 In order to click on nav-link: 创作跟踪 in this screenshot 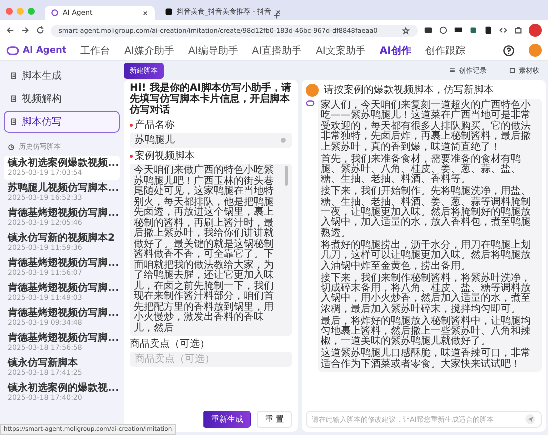, I will do `click(445, 51)`.